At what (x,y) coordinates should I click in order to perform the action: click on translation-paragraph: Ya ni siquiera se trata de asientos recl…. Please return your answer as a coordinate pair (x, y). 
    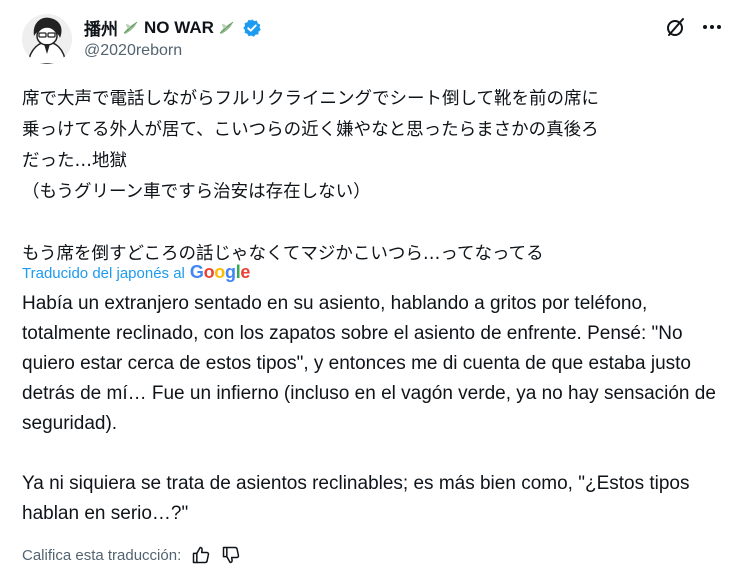
    Looking at the image, I should click on (356, 498).